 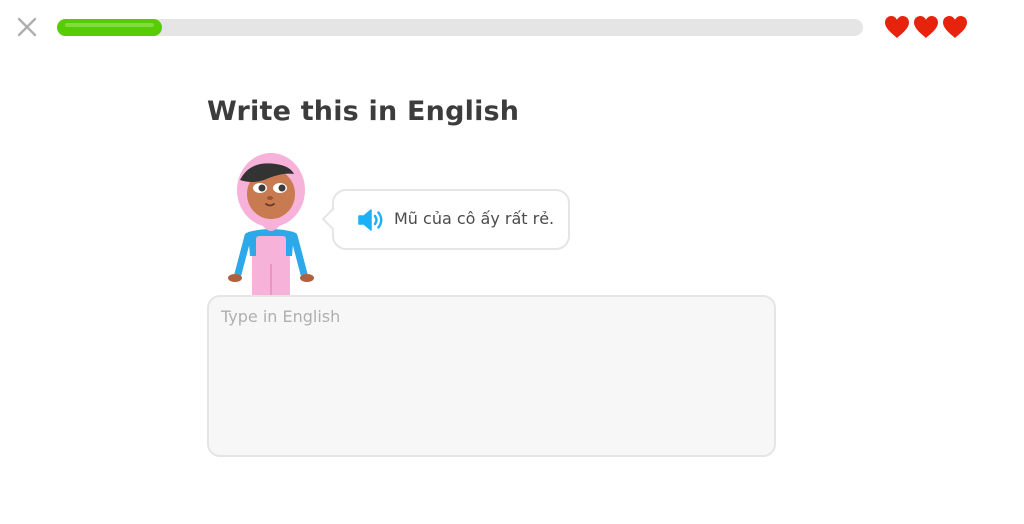 What do you see at coordinates (363, 111) in the screenshot?
I see `challenge-title: Write this in English` at bounding box center [363, 111].